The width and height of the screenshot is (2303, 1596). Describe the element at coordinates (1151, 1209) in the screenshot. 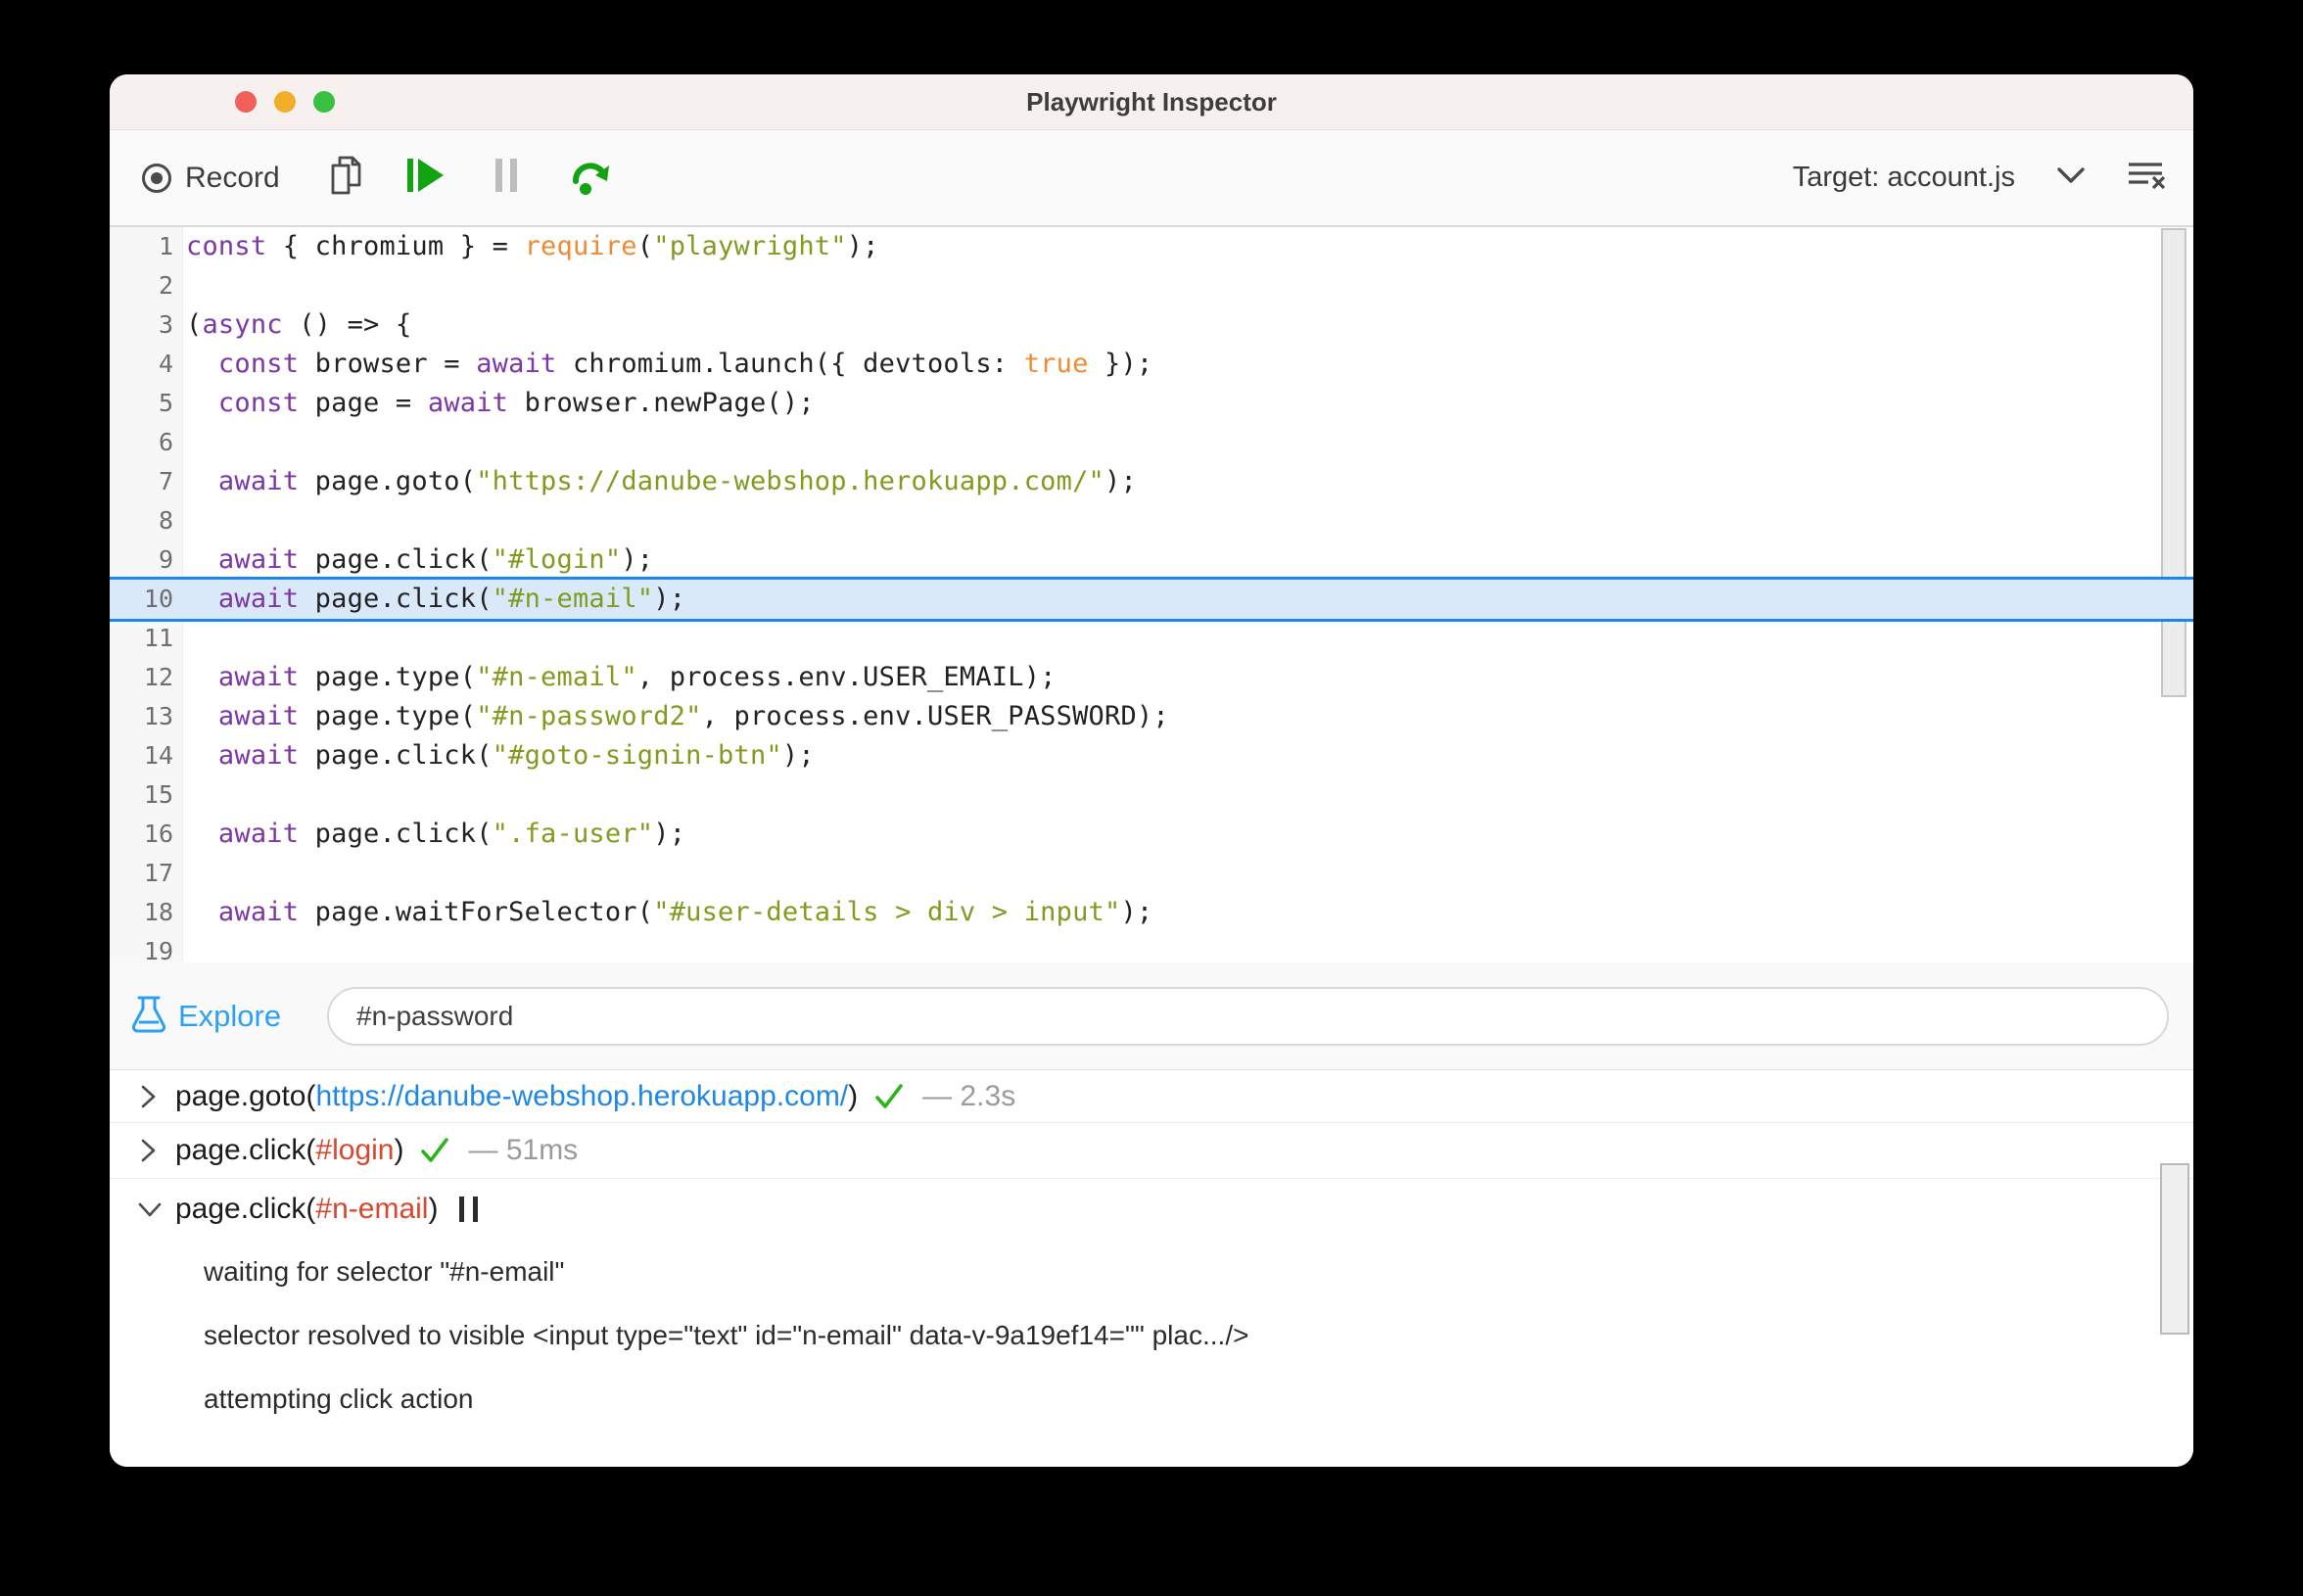

I see `log-entry: page.click(#n-email)` at that location.